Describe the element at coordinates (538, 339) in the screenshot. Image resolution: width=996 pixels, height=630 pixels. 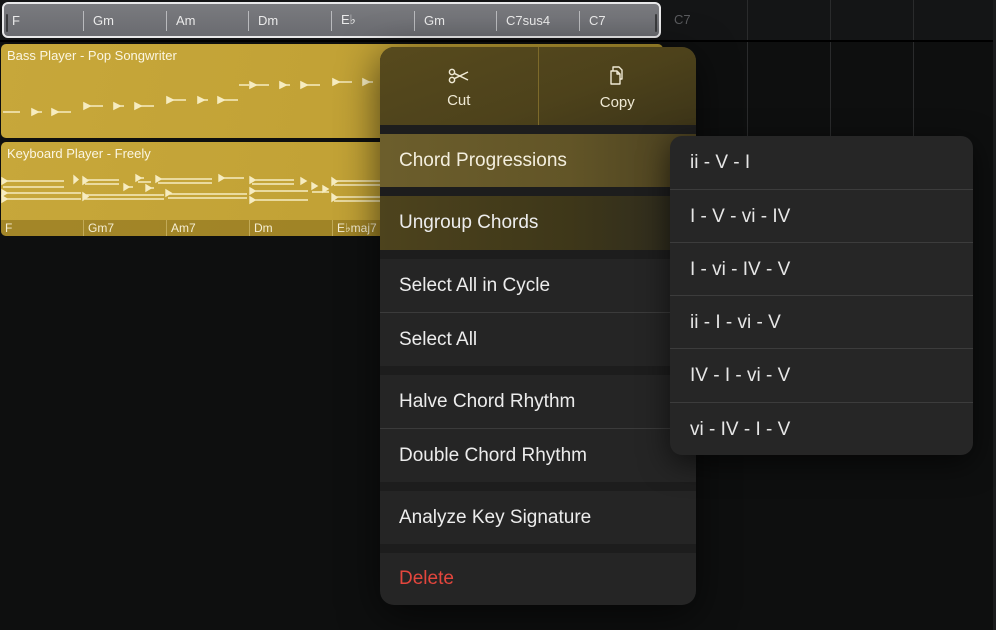
I see `menu-item-select-all: Select All` at that location.